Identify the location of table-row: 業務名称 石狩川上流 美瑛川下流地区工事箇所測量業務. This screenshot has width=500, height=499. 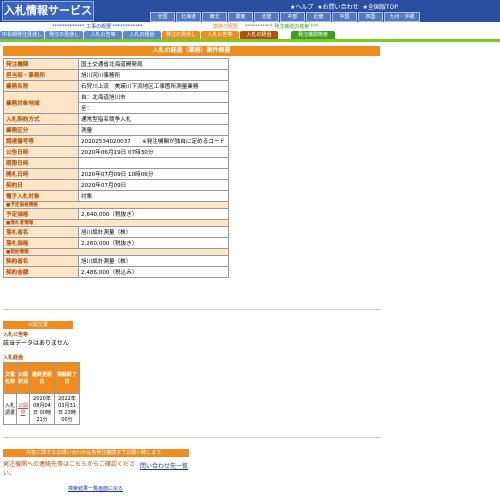
(116, 86).